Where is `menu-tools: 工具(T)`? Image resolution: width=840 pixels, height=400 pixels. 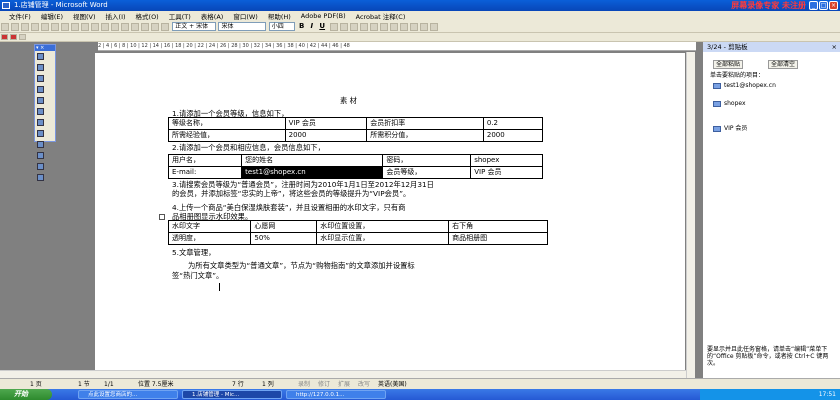
menu-tools: 工具(T) is located at coordinates (180, 16).